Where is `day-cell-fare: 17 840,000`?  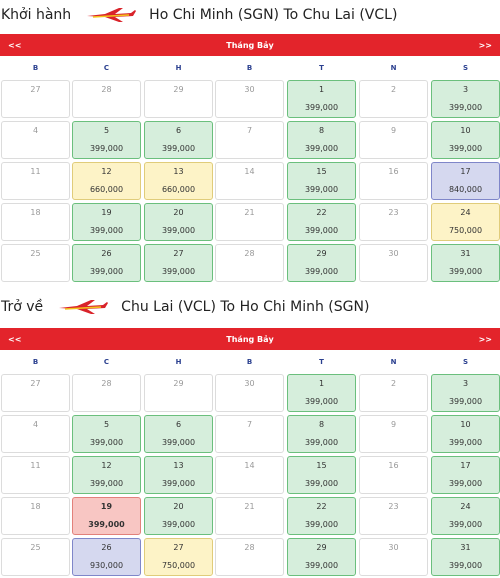
day-cell-fare: 17 840,000 is located at coordinates (465, 181).